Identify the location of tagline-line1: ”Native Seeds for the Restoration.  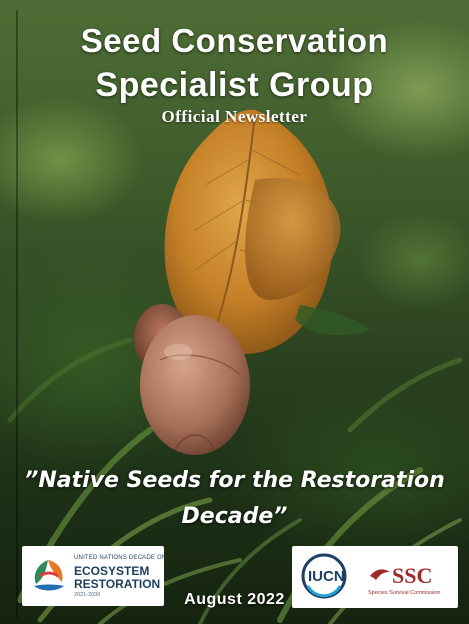
(234, 480).